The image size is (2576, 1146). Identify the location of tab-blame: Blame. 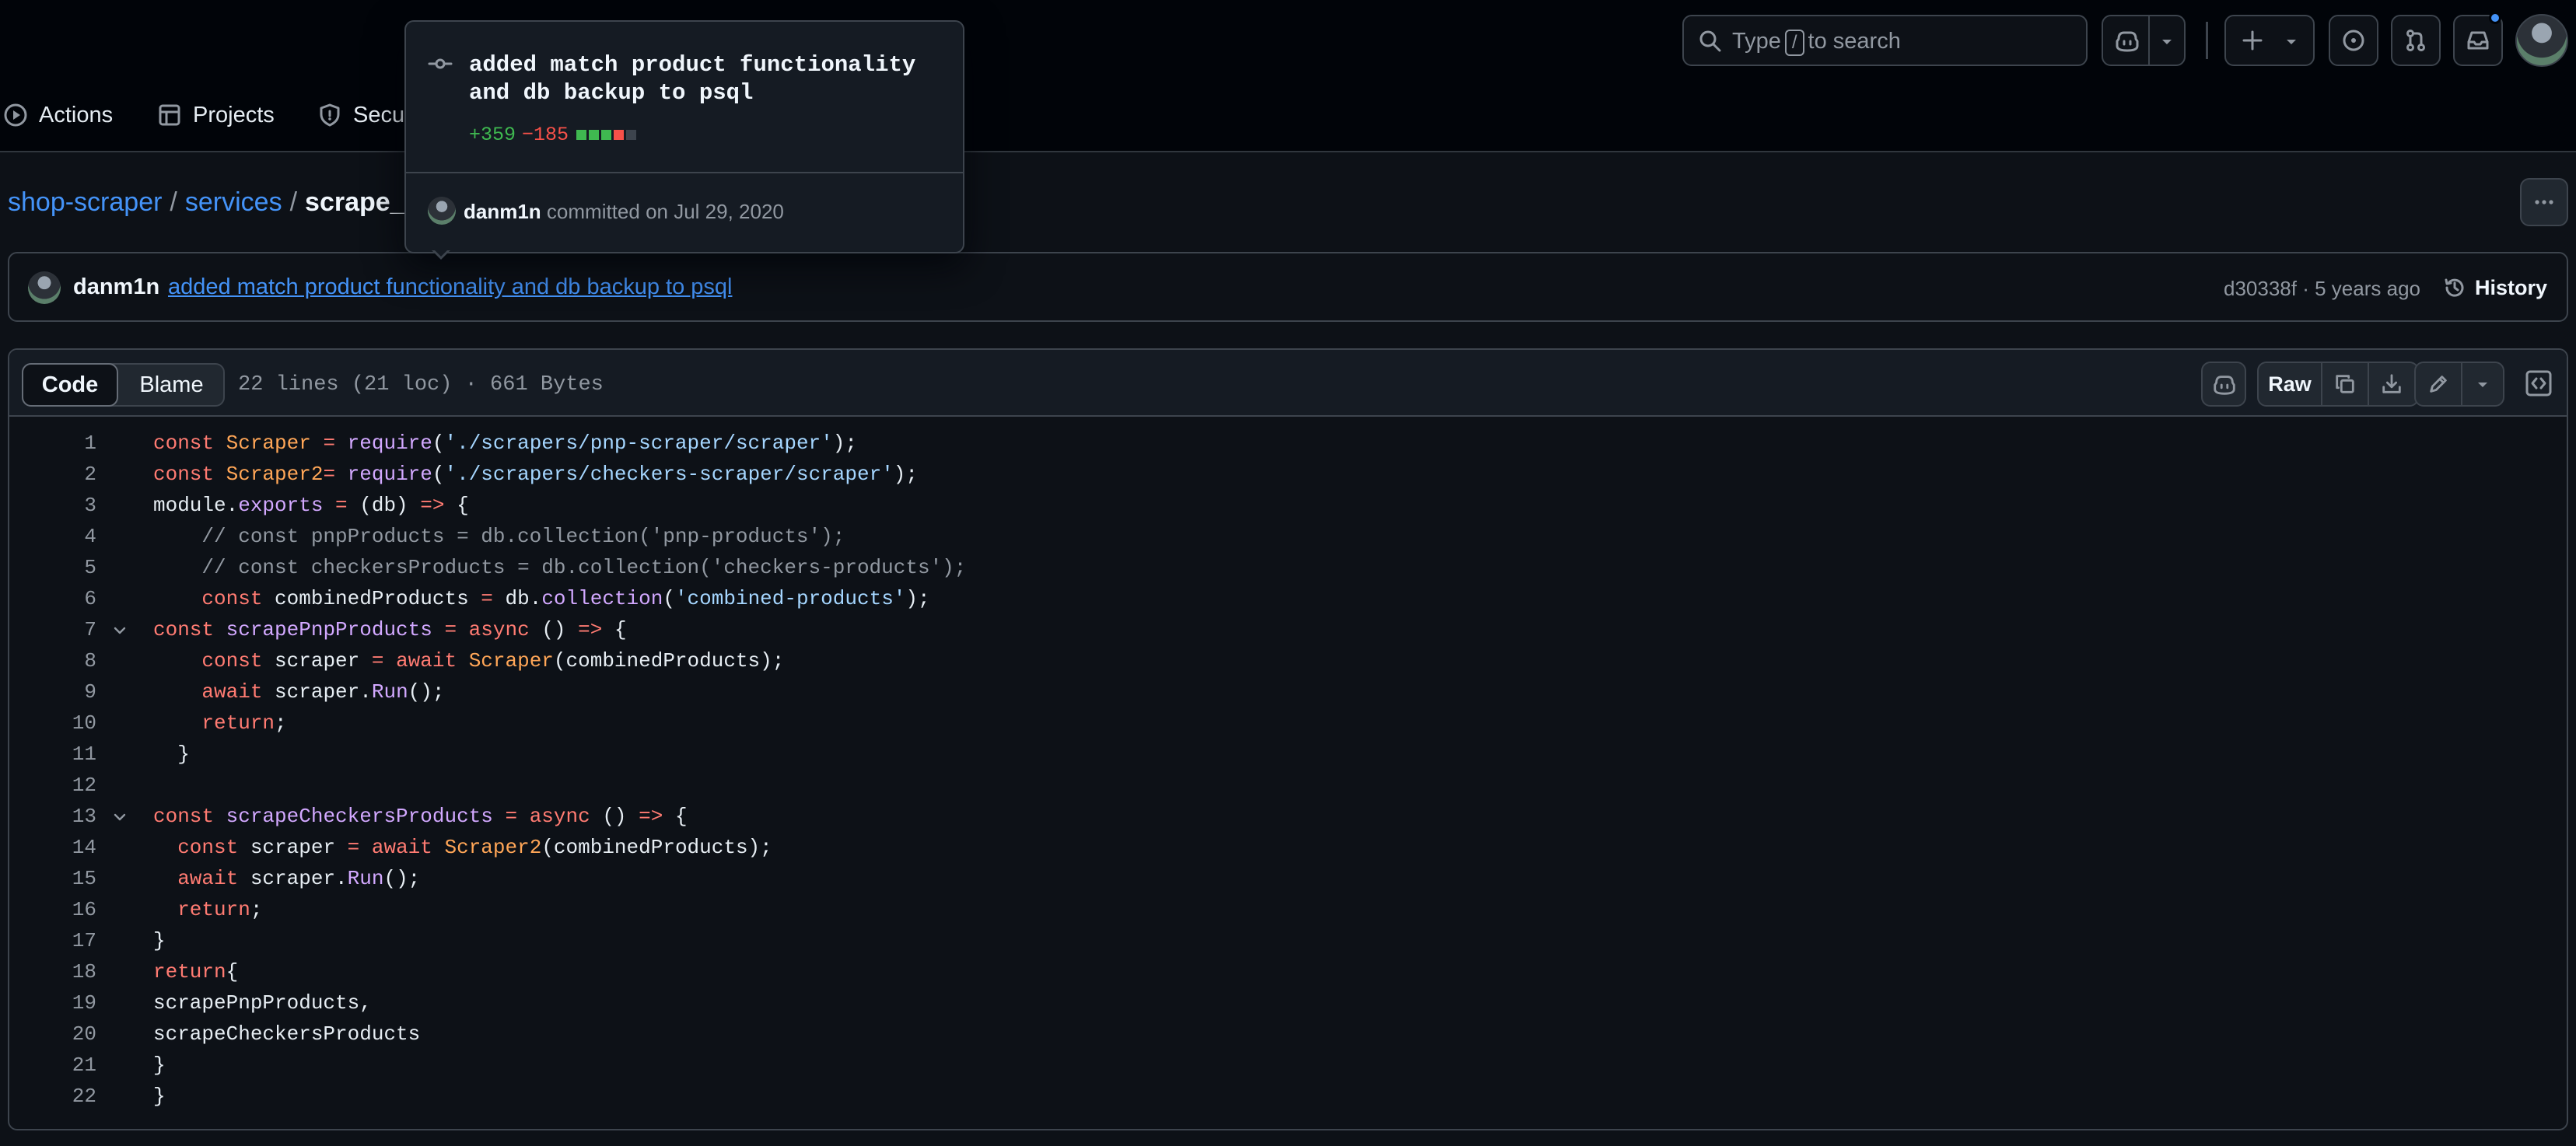
(172, 385).